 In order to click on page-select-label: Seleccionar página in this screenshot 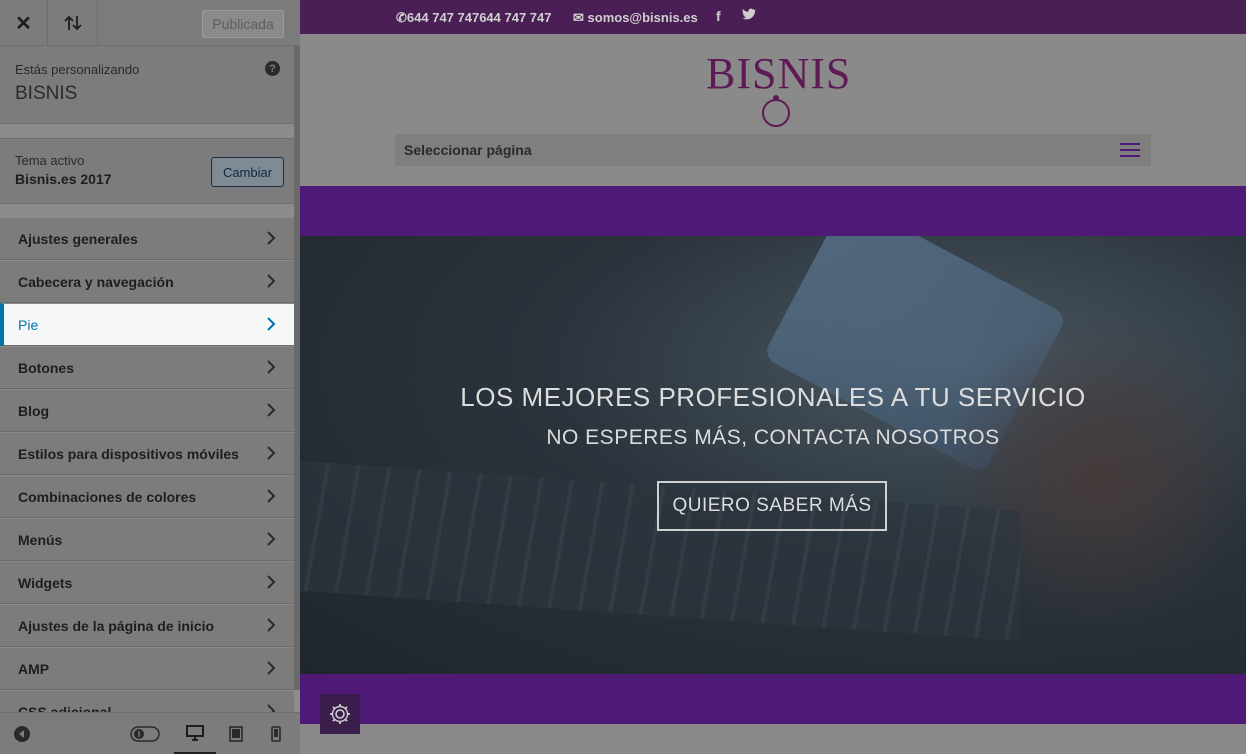, I will do `click(468, 150)`.